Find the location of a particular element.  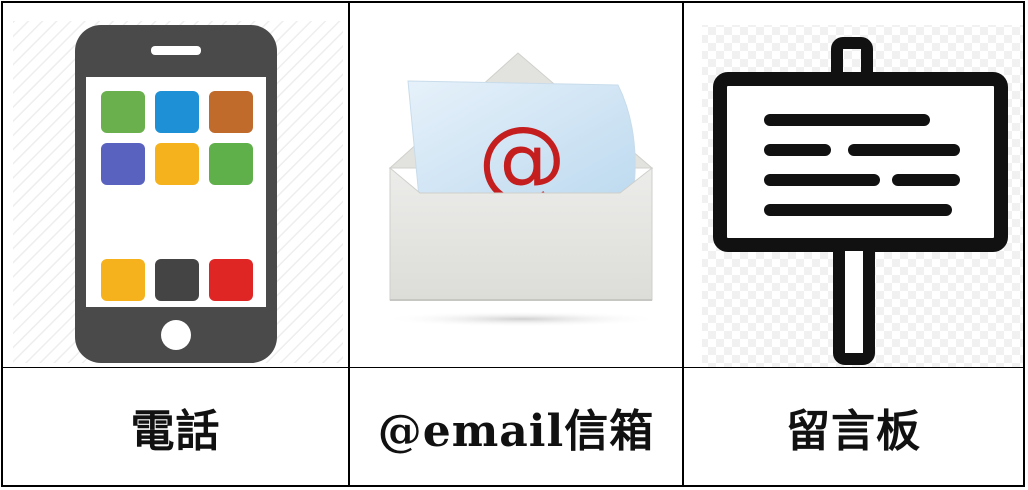

phone-label: 電話 is located at coordinates (175, 431).